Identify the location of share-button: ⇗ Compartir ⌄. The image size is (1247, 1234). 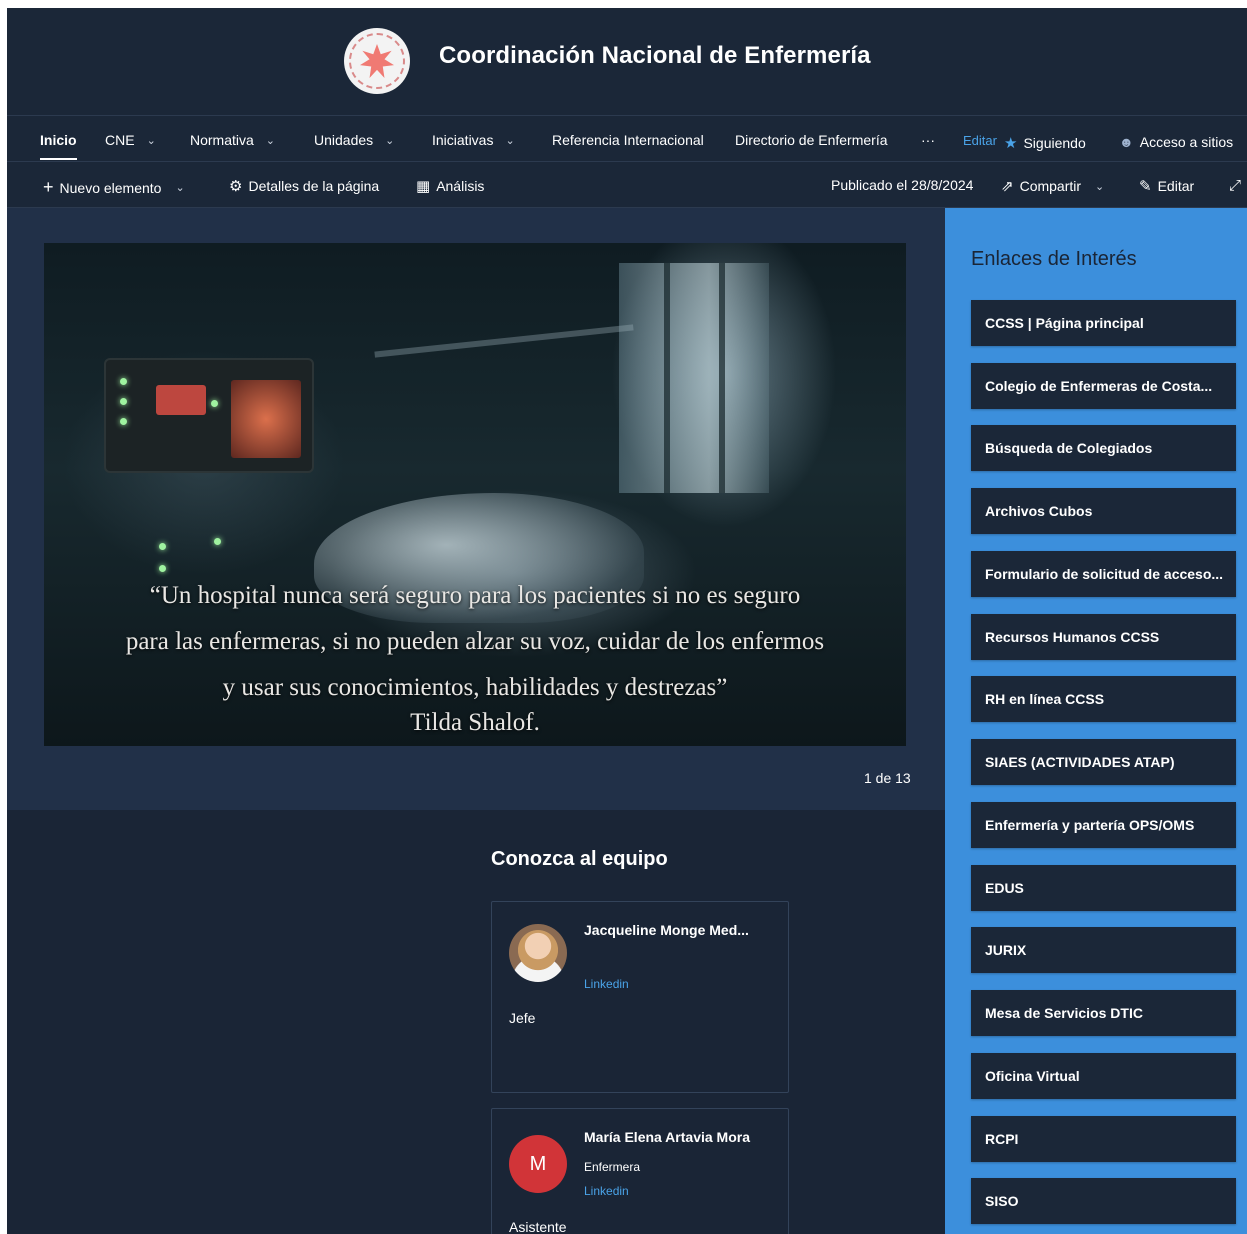
(1052, 186).